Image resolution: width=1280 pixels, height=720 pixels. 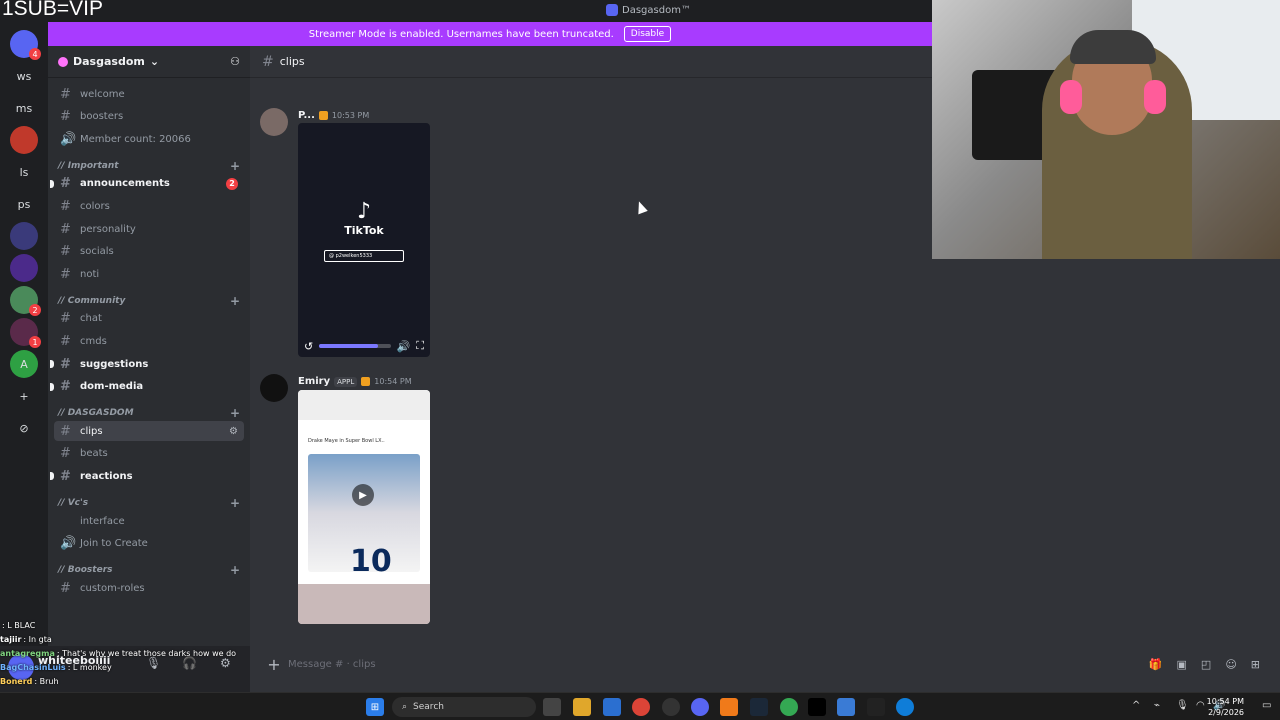 I want to click on channel-colors: # colors, so click(x=149, y=206).